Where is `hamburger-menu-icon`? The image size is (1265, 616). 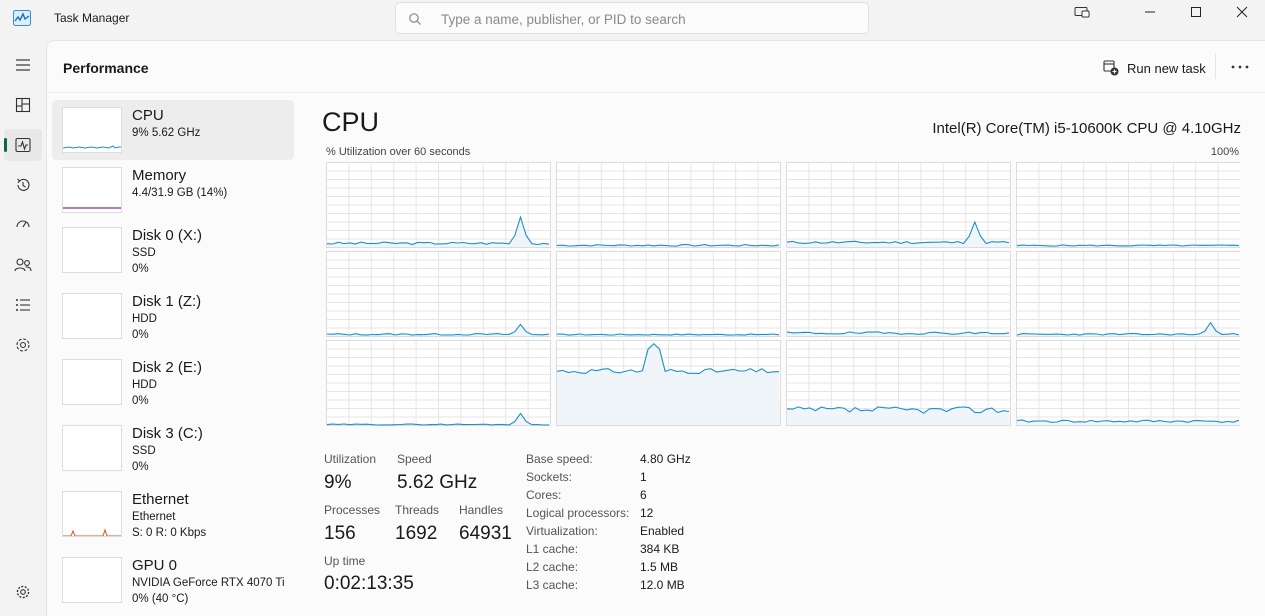
hamburger-menu-icon is located at coordinates (23, 65).